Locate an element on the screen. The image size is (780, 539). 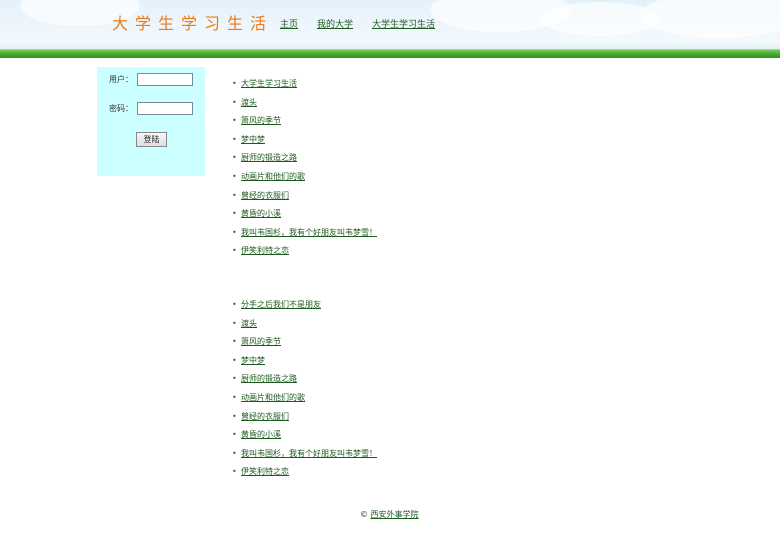
login-panel: 用户： 密码： 登陆 is located at coordinates (151, 121).